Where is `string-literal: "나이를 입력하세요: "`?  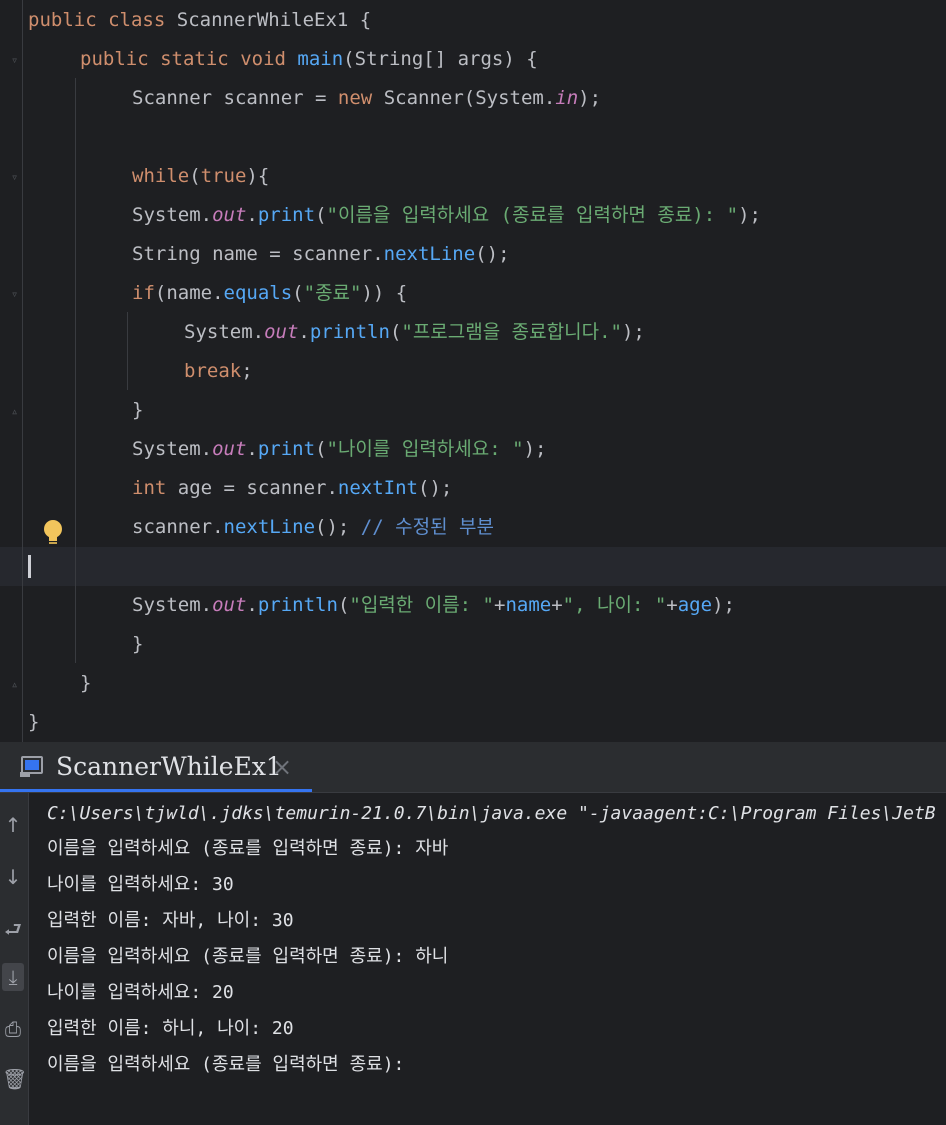 string-literal: "나이를 입력하세요: " is located at coordinates (425, 449).